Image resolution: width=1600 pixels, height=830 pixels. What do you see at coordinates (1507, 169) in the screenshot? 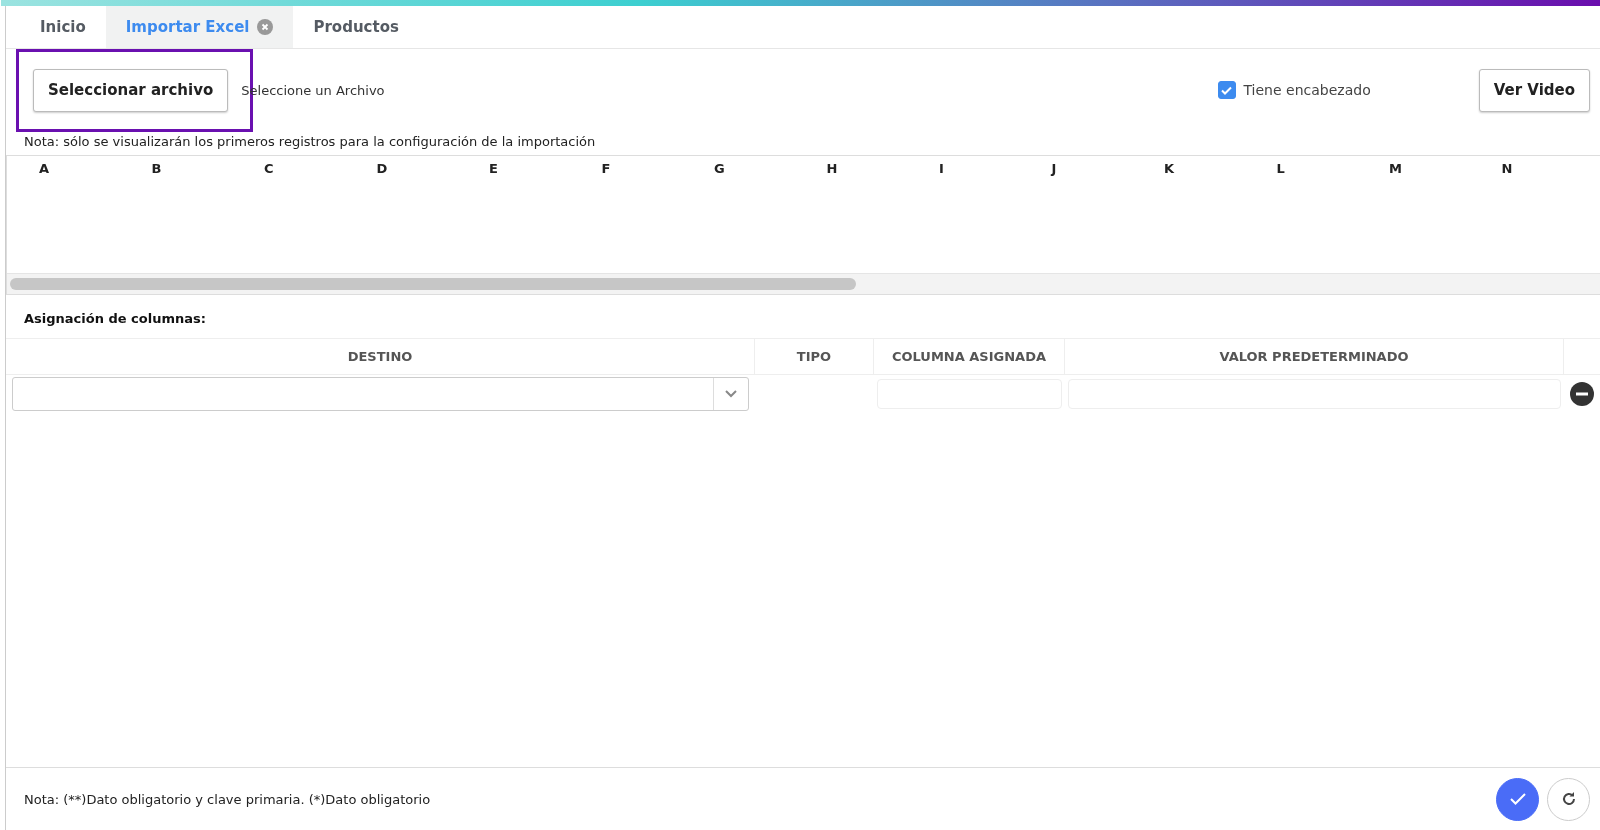
I see `column-letter: N` at bounding box center [1507, 169].